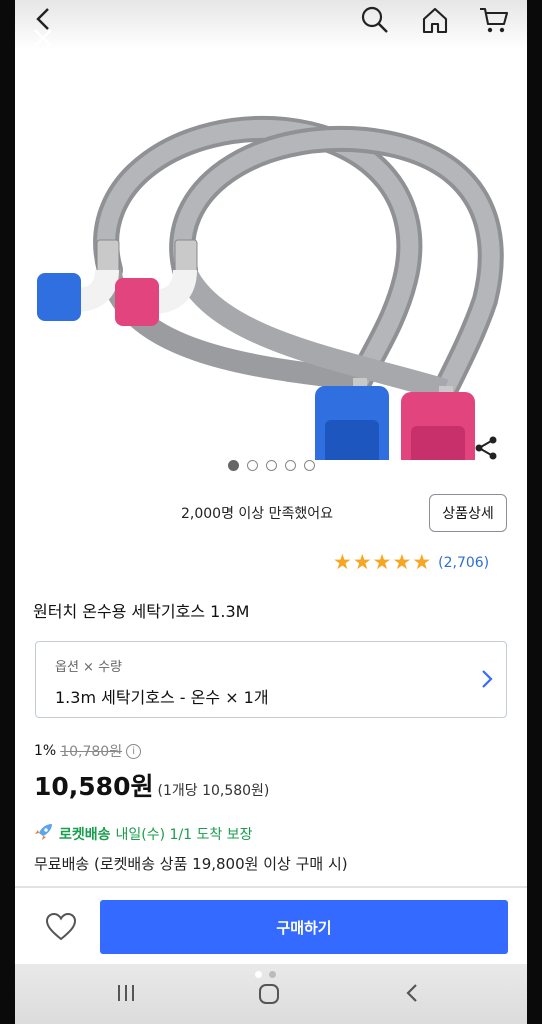 This screenshot has height=1024, width=542. Describe the element at coordinates (141, 611) in the screenshot. I see `product-title: 원터치 온수용 세탁기호스 1.3M` at that location.